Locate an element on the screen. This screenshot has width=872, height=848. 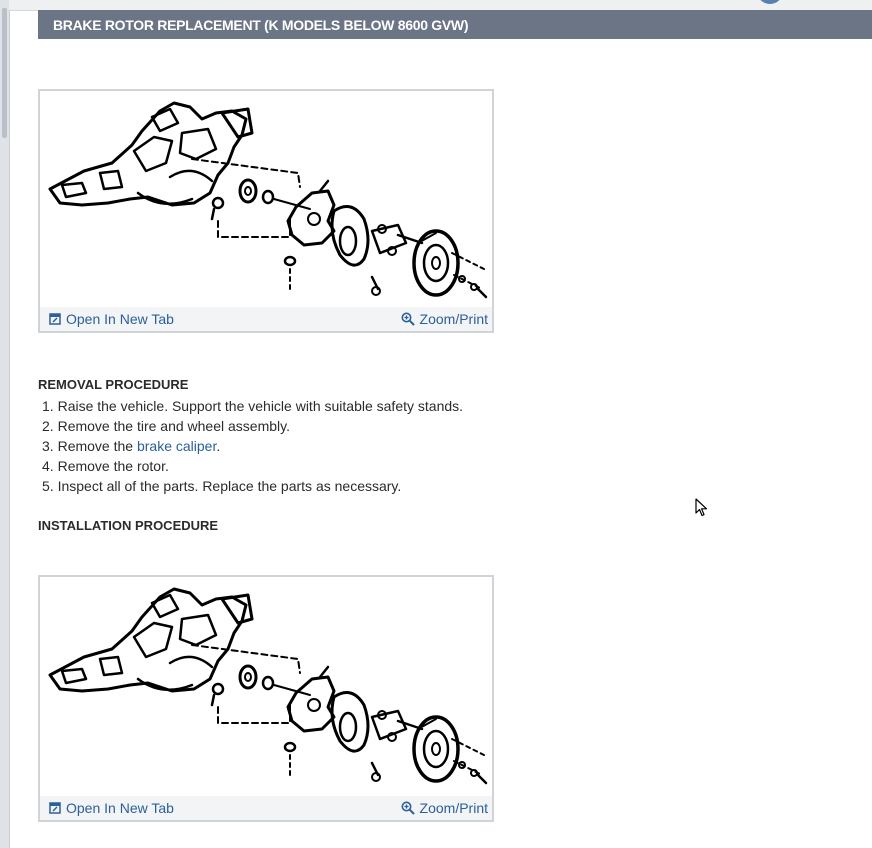
left-scrollbar-thumb is located at coordinates (4, 73).